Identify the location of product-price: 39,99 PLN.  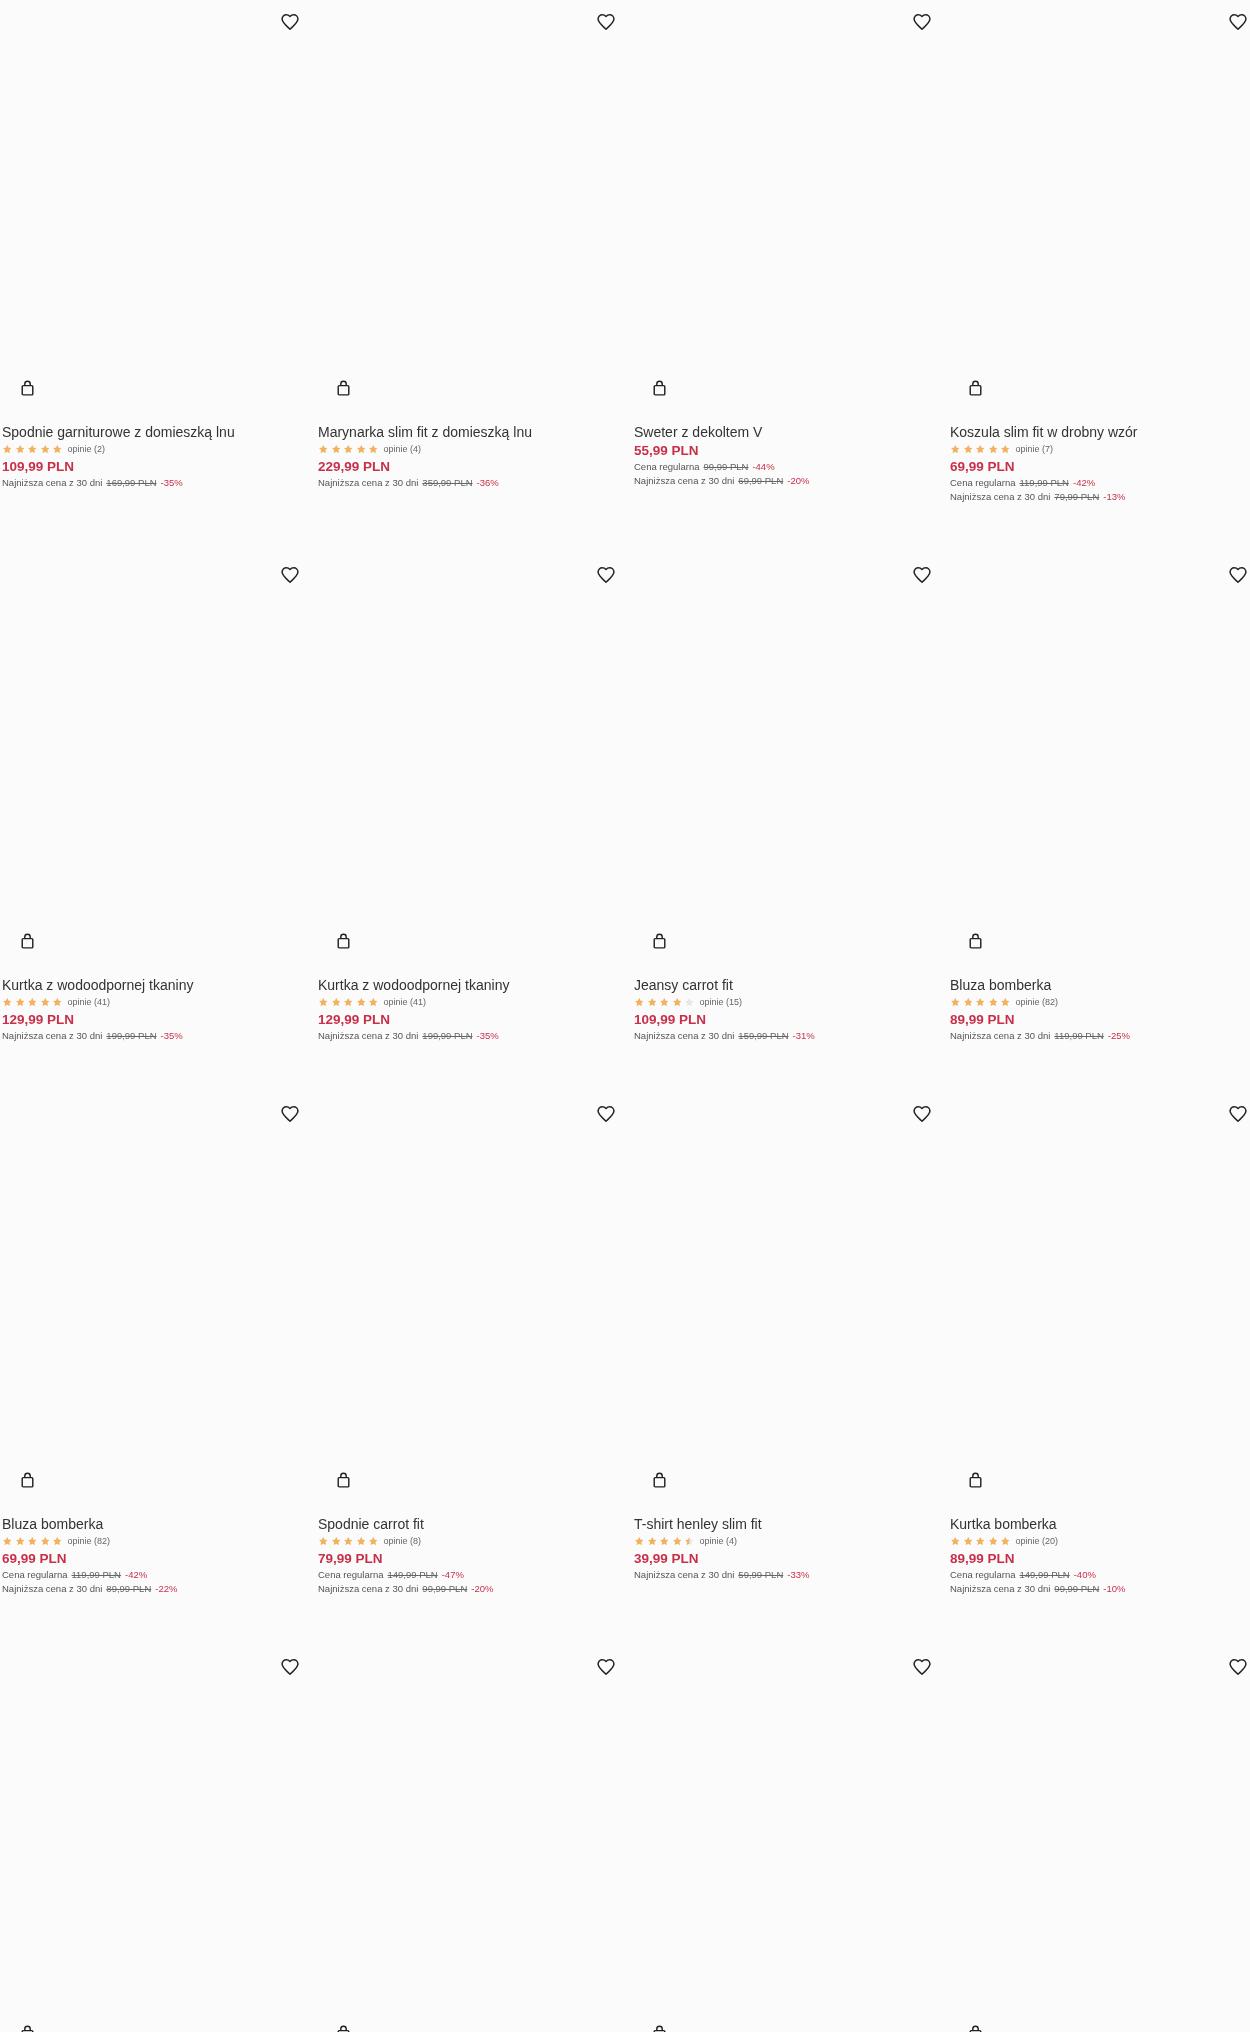
(666, 1559).